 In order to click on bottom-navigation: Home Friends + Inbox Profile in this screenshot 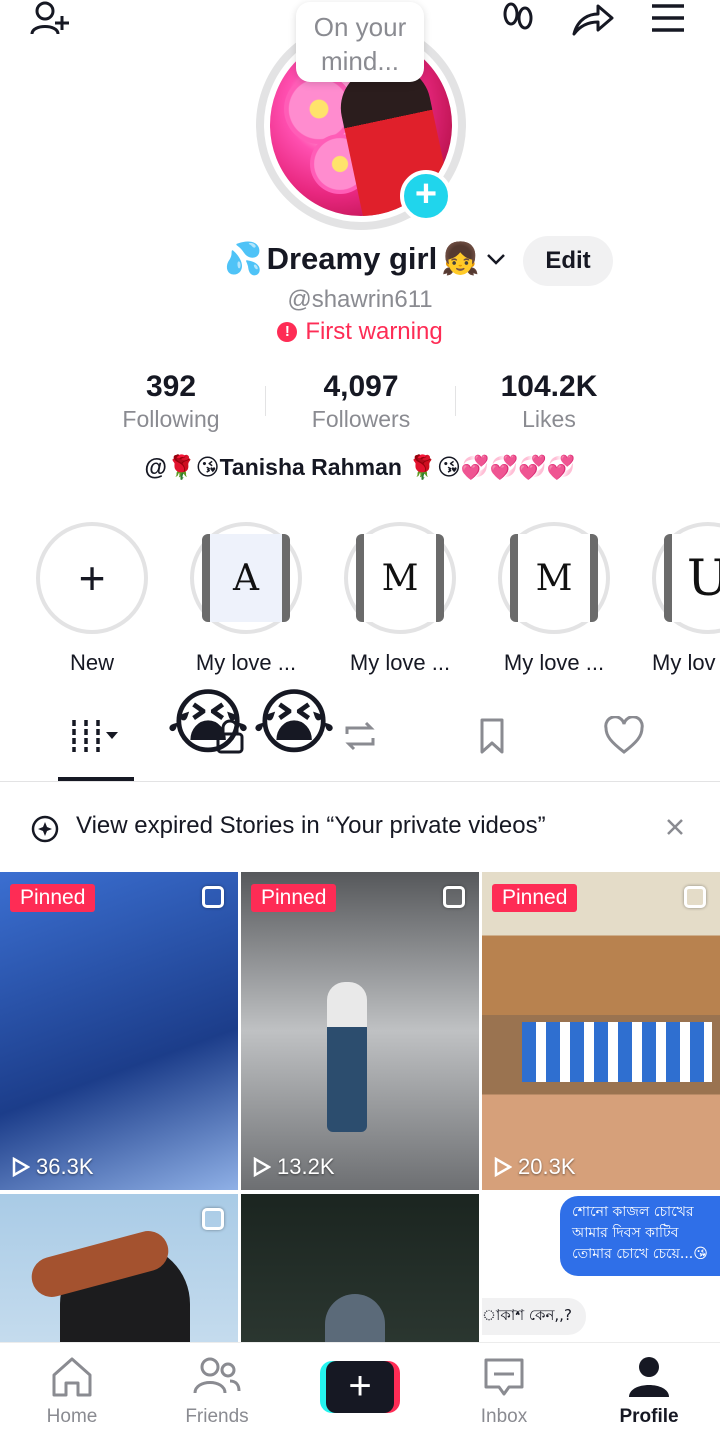, I will do `click(360, 1395)`.